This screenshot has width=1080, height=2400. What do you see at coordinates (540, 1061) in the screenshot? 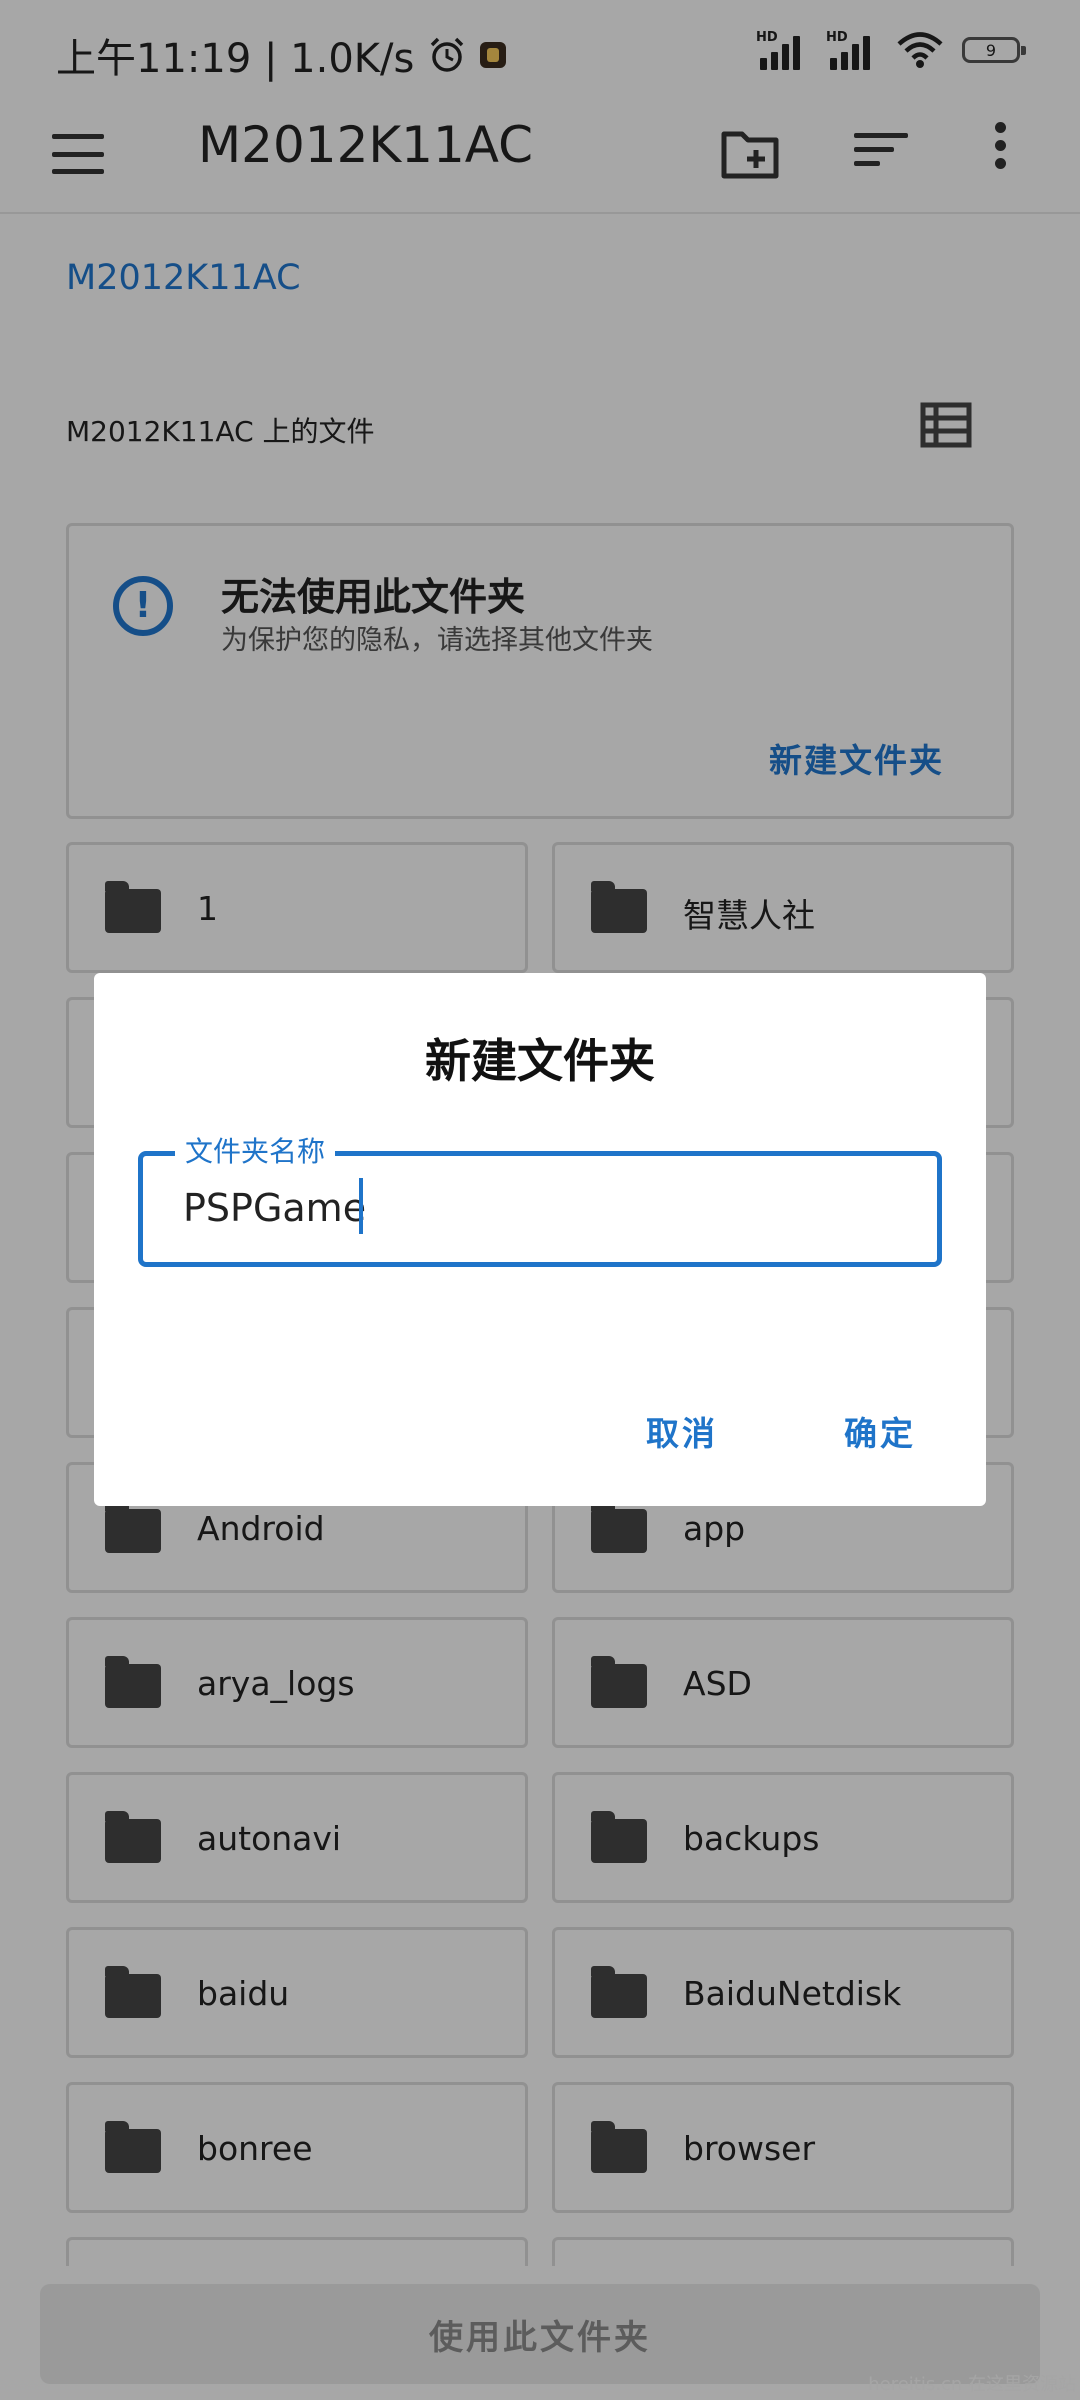
I see `dialog-title: 新建文件夹` at bounding box center [540, 1061].